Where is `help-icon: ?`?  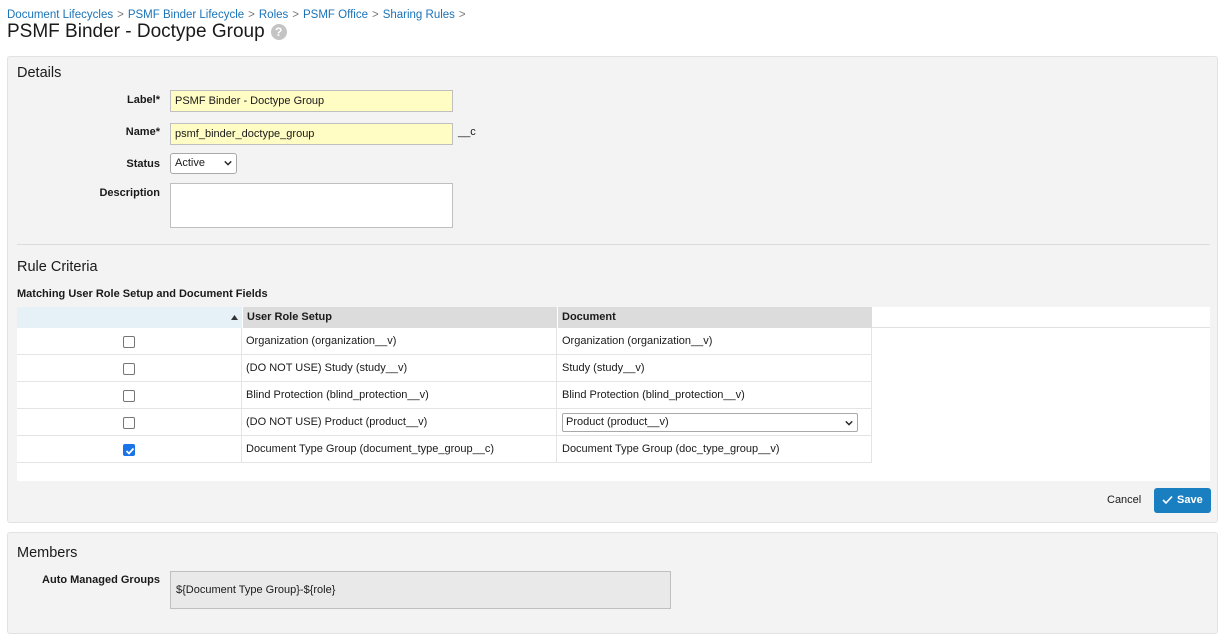 help-icon: ? is located at coordinates (278, 32).